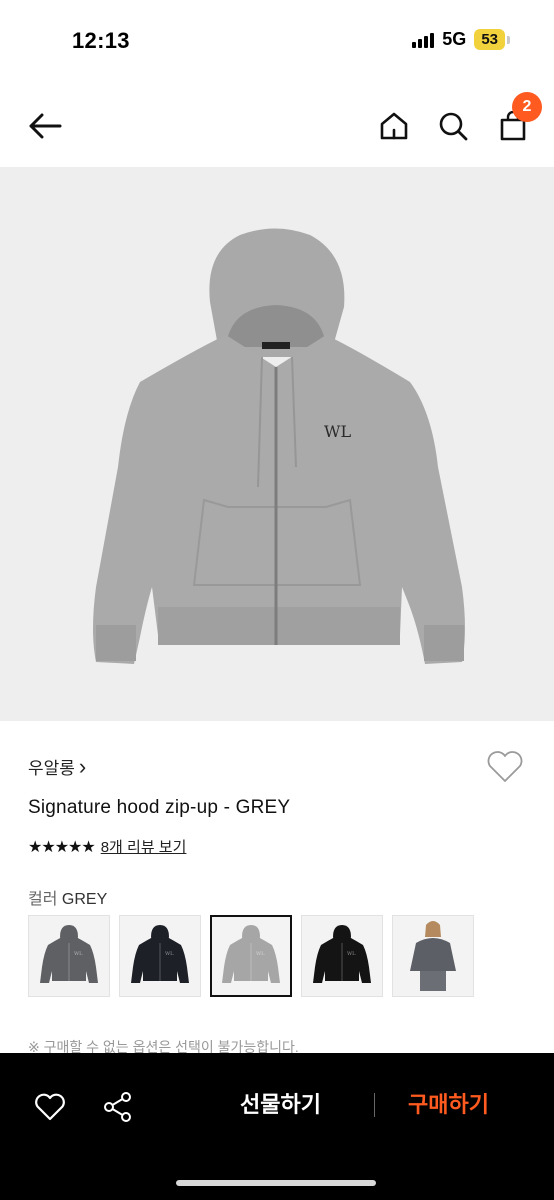 The width and height of the screenshot is (554, 1200). I want to click on battery-level: 53, so click(489, 39).